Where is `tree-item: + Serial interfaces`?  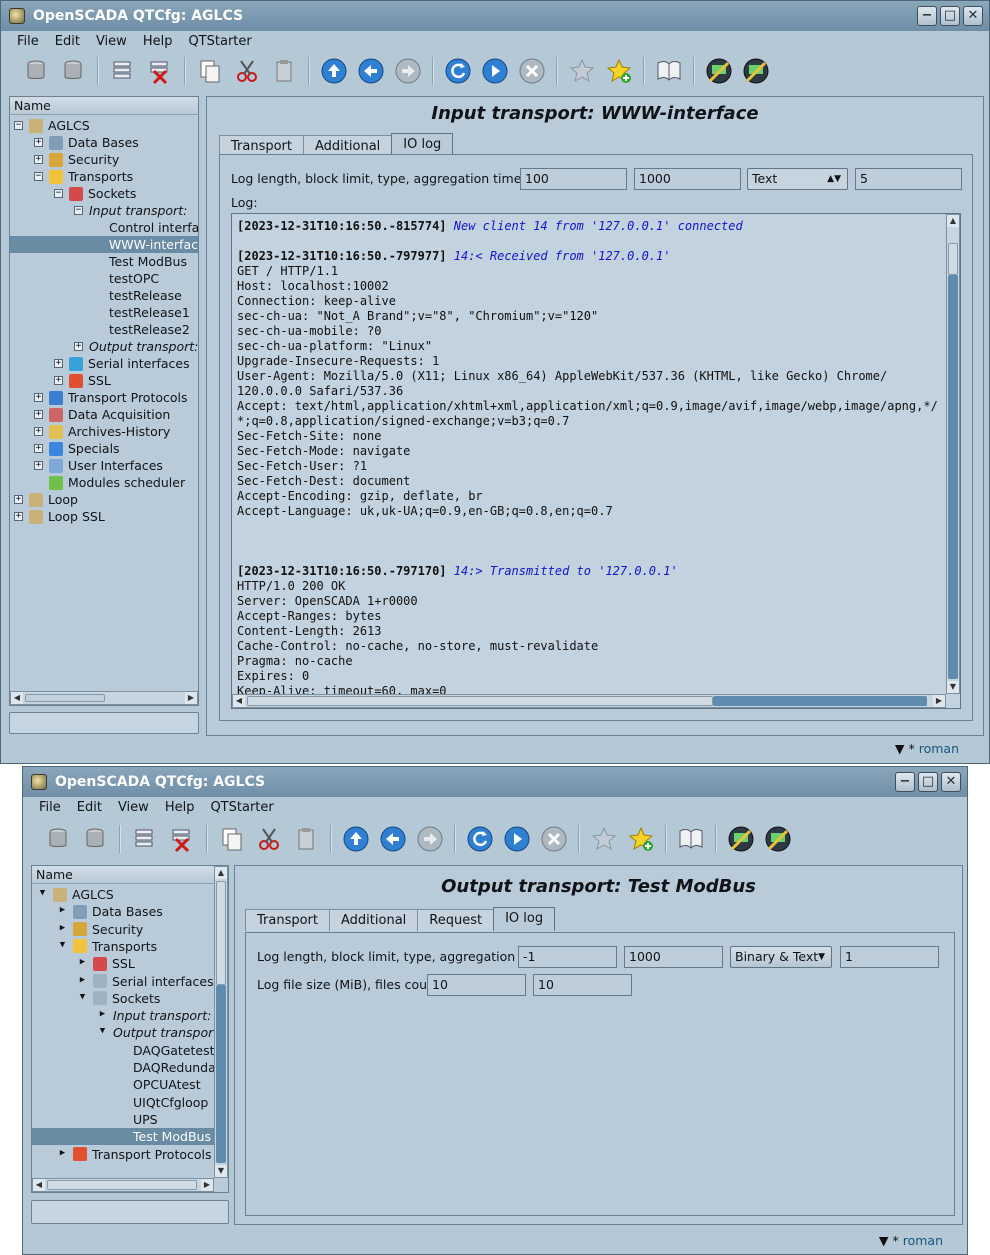
tree-item: + Serial interfaces is located at coordinates (100, 363).